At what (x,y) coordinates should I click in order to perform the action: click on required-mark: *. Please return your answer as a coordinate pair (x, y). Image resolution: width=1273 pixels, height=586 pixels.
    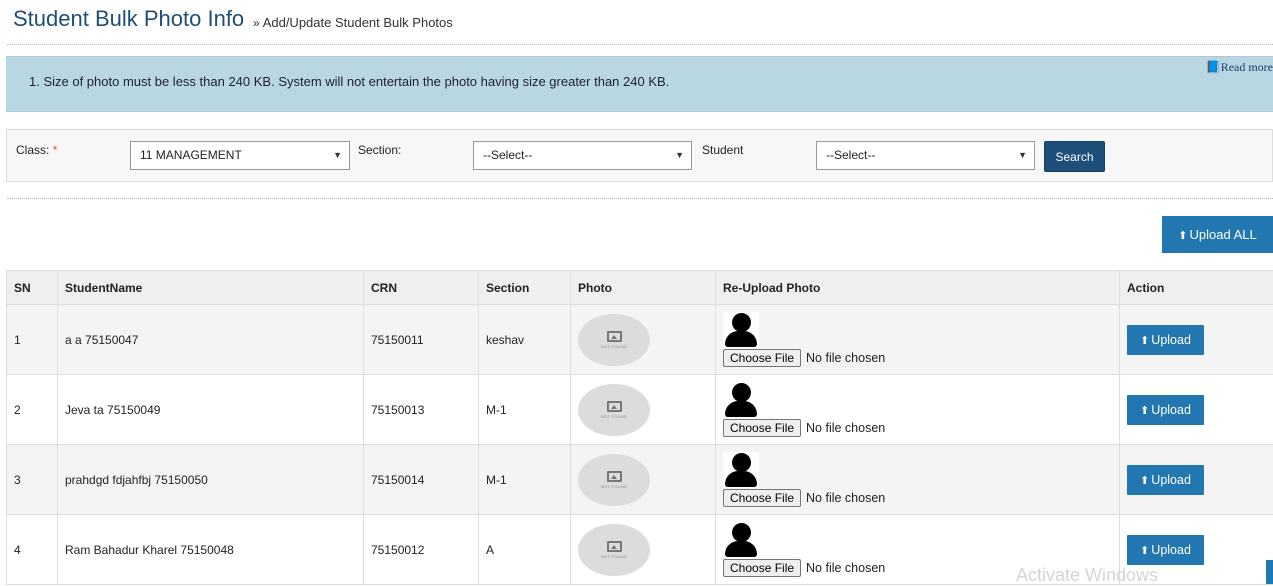
    Looking at the image, I should click on (55, 150).